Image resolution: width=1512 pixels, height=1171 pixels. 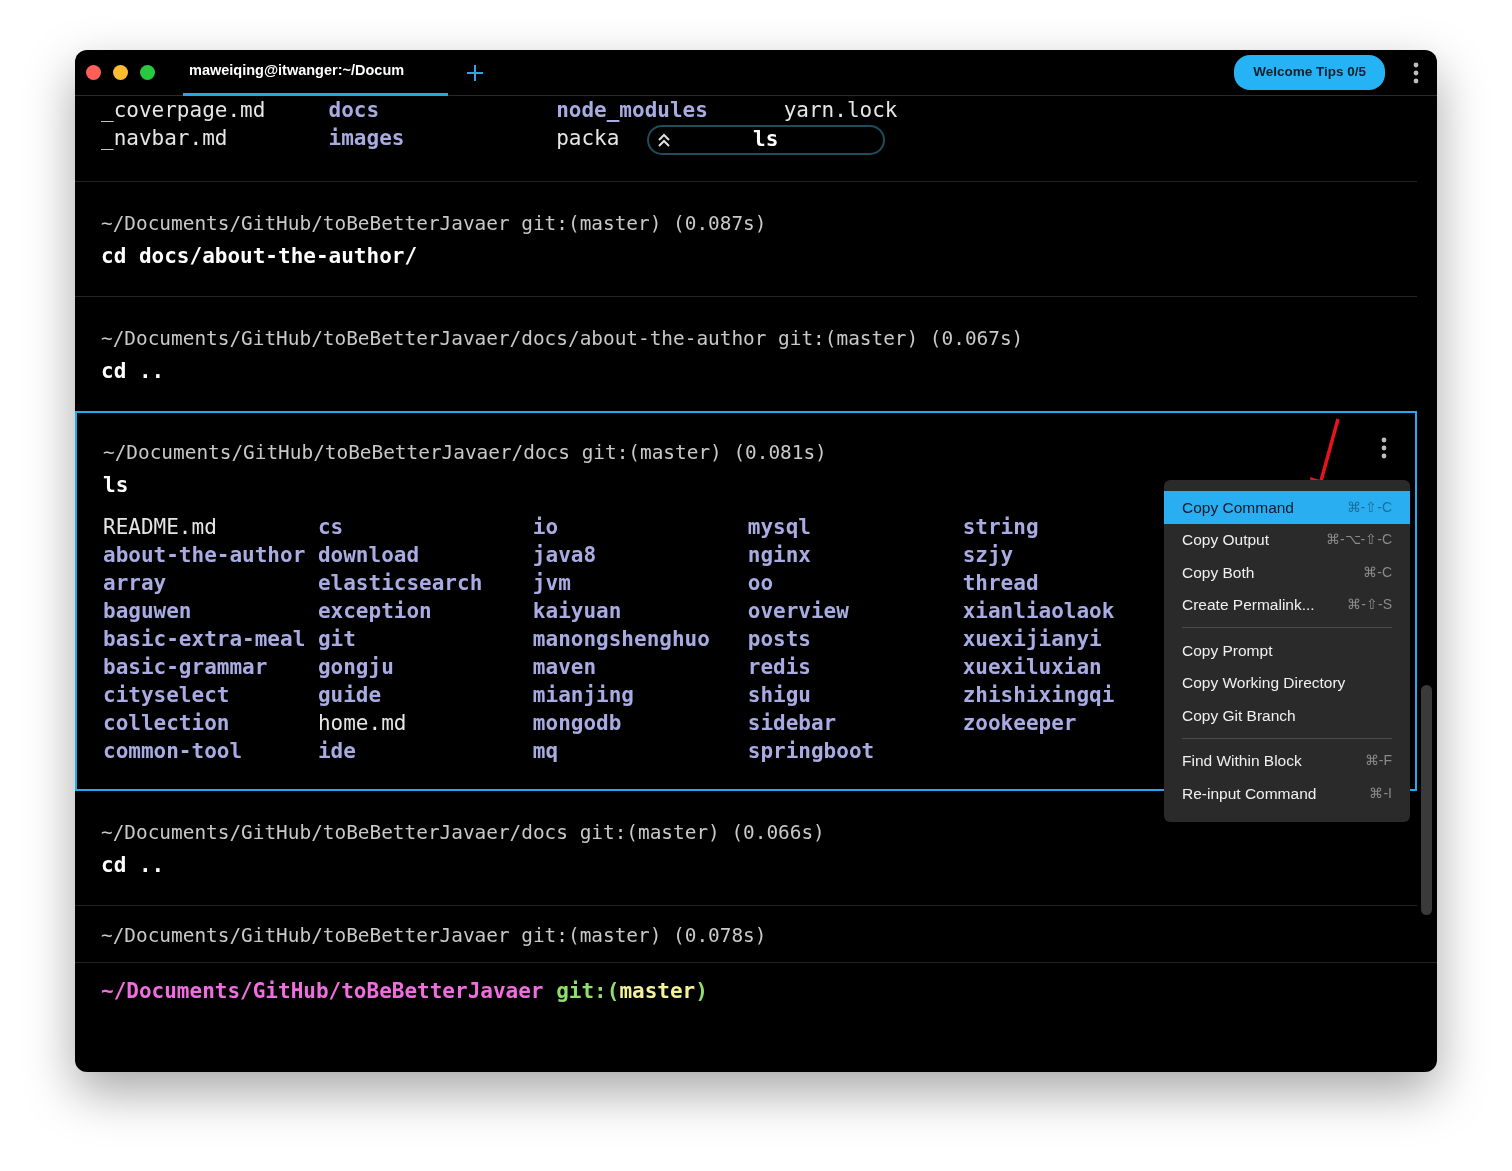 What do you see at coordinates (1287, 715) in the screenshot?
I see `menu-item: Copy Git Branch` at bounding box center [1287, 715].